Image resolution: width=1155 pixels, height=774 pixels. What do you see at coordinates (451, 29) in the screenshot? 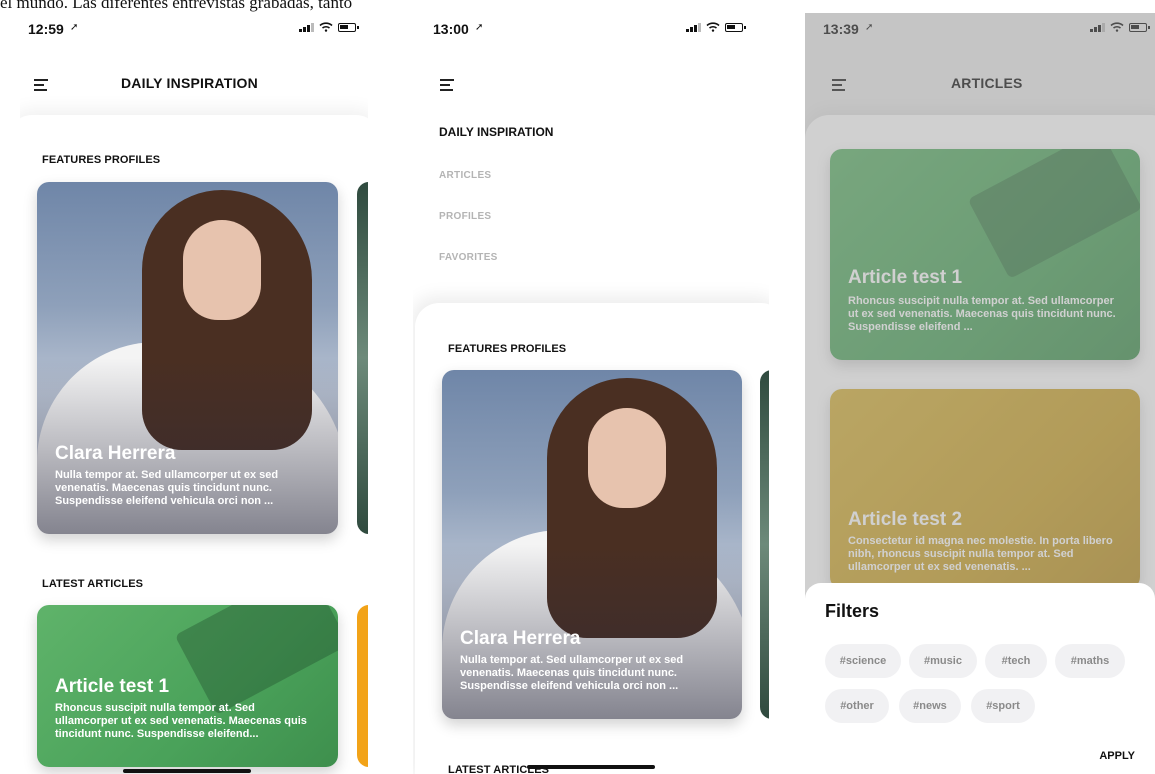
I see `status-time: 13:00` at bounding box center [451, 29].